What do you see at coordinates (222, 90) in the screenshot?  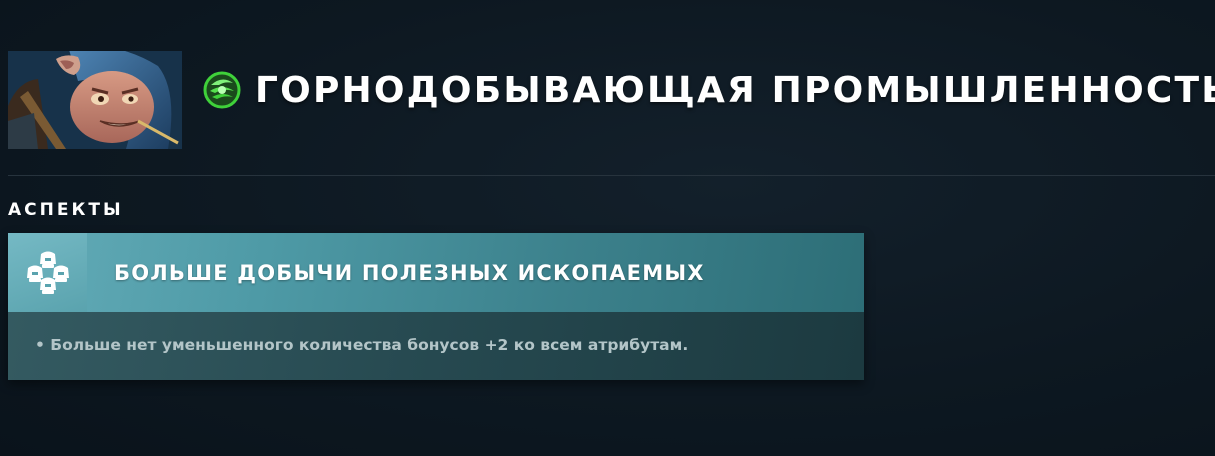 I see `green-swirl-icon` at bounding box center [222, 90].